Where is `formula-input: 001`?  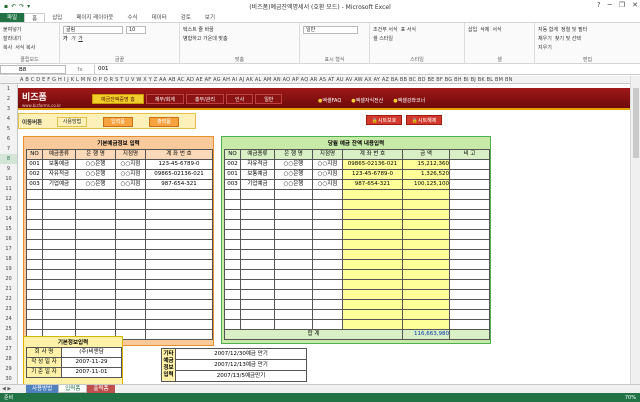 formula-input: 001 is located at coordinates (367, 69).